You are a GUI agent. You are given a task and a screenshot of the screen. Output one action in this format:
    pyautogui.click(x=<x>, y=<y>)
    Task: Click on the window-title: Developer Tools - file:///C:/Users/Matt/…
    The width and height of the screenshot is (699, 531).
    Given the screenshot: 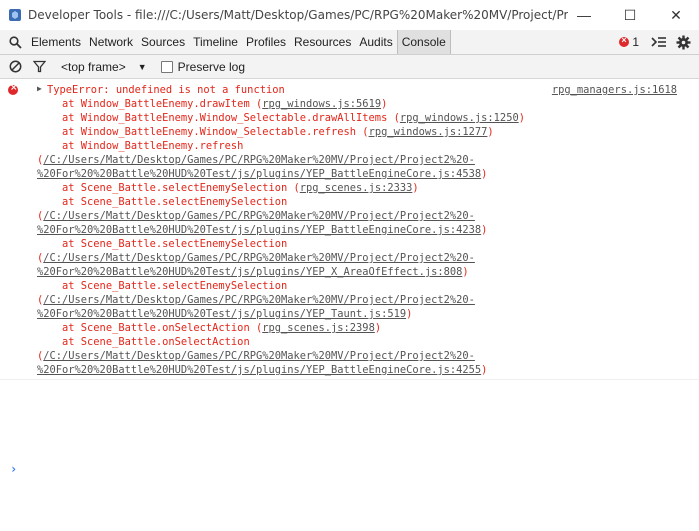 What is the action you would take?
    pyautogui.click(x=298, y=15)
    